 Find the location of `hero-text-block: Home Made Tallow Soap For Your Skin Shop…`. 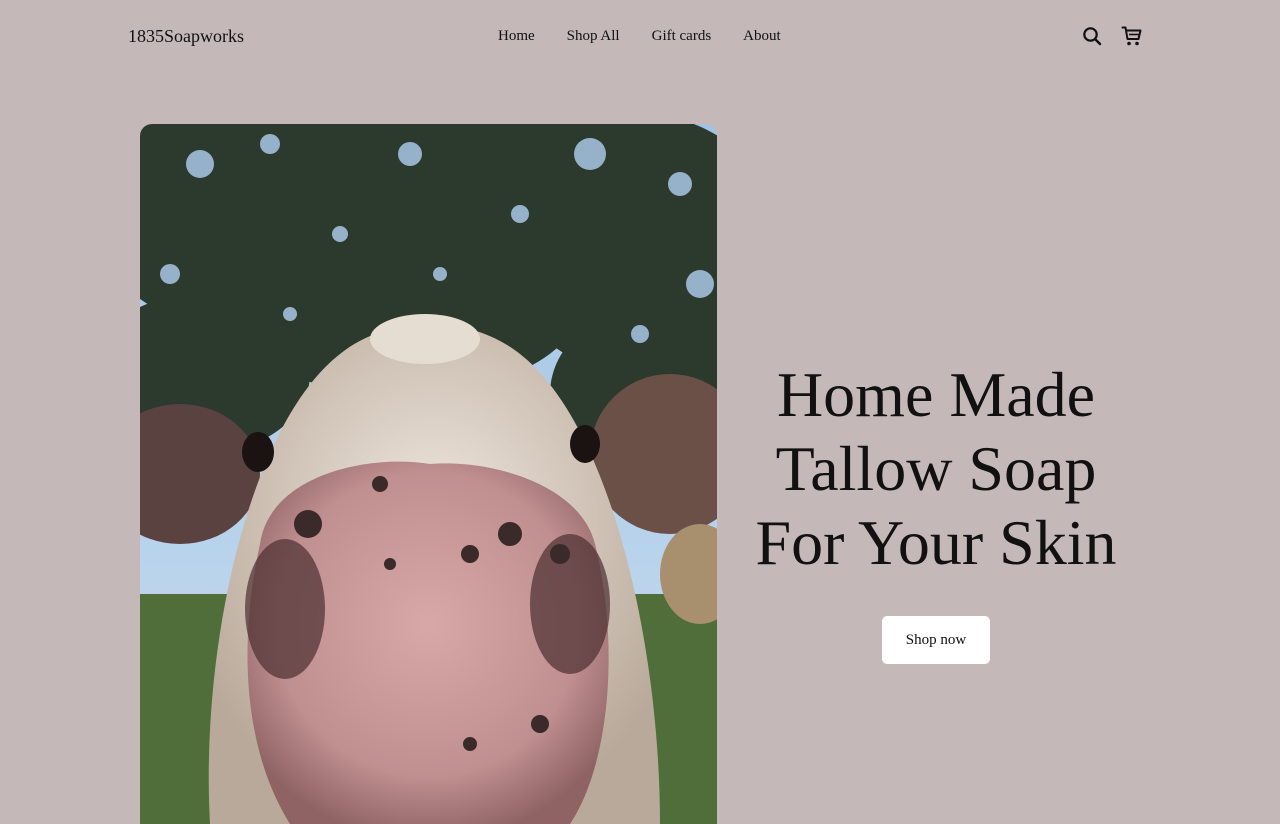

hero-text-block: Home Made Tallow Soap For Your Skin Shop… is located at coordinates (936, 511).